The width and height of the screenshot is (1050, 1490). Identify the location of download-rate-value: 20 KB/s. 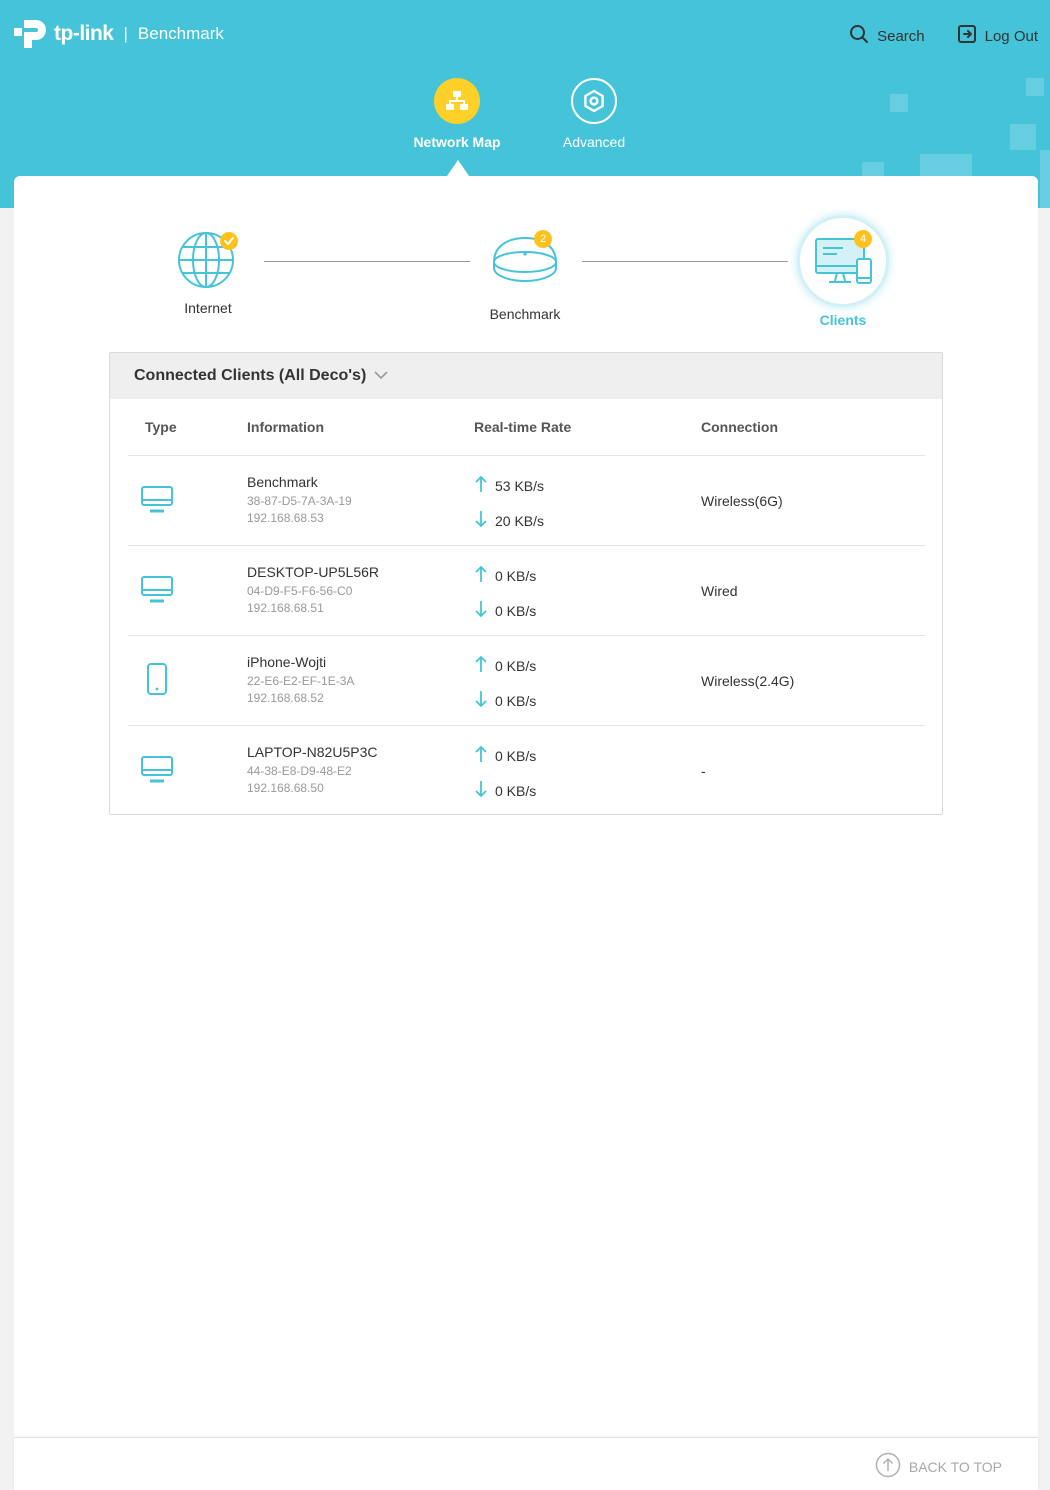
(520, 520).